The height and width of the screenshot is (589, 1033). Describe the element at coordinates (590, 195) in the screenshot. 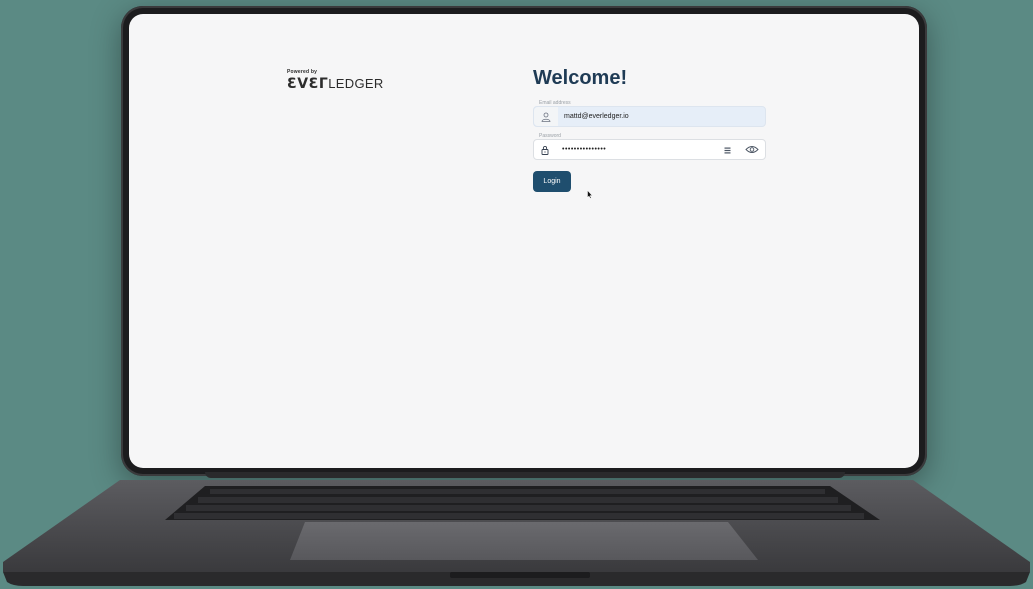

I see `mouse-cursor-icon` at that location.